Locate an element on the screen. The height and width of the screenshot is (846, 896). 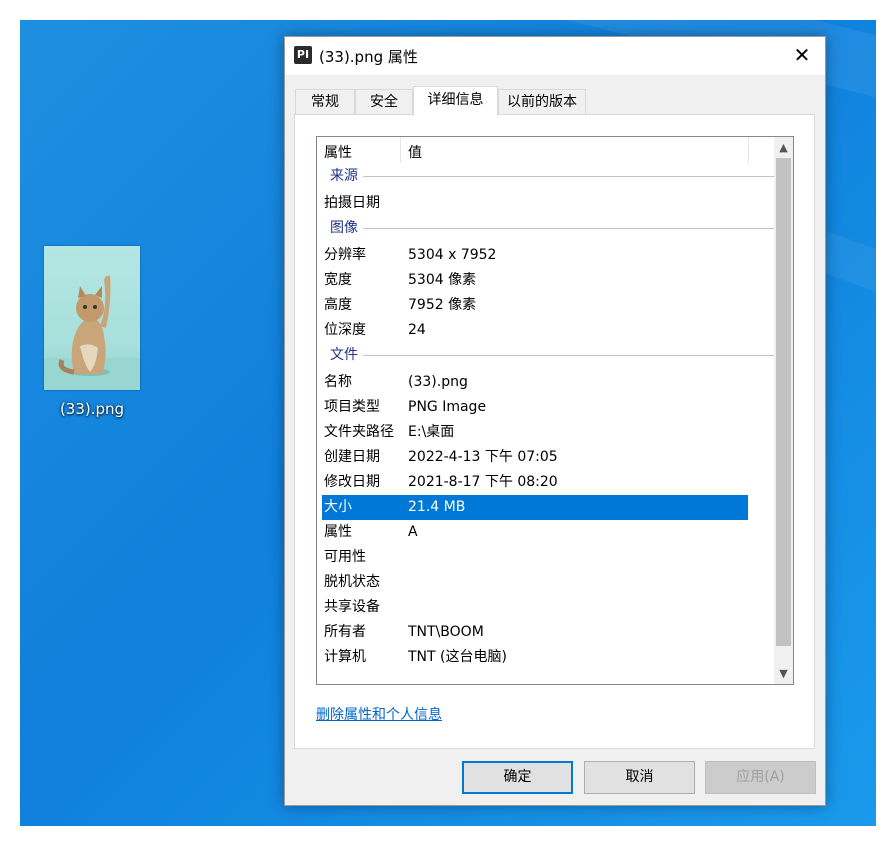
group-header-source: 来源 is located at coordinates (550, 177).